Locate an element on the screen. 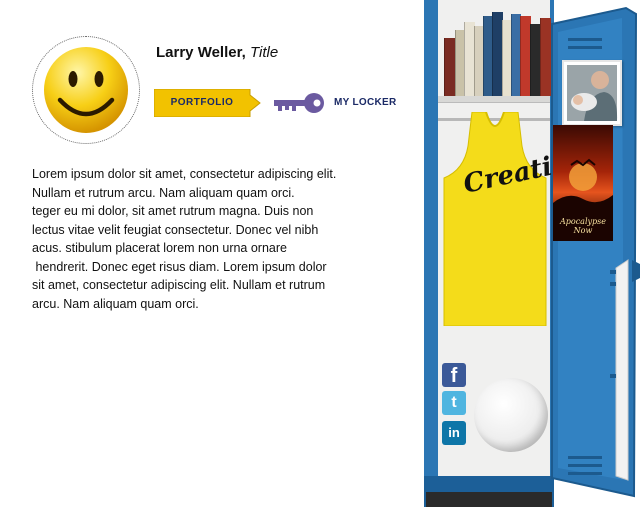 Image resolution: width=642 pixels, height=507 pixels. locker-foot is located at coordinates (489, 499).